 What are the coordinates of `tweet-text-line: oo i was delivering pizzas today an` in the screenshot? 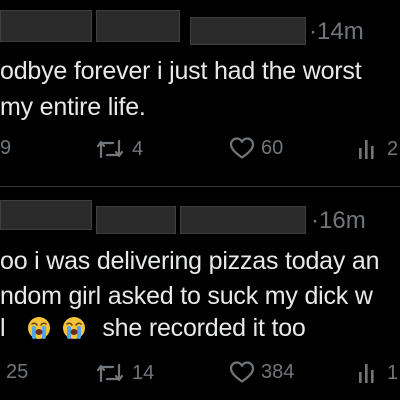 It's located at (190, 261).